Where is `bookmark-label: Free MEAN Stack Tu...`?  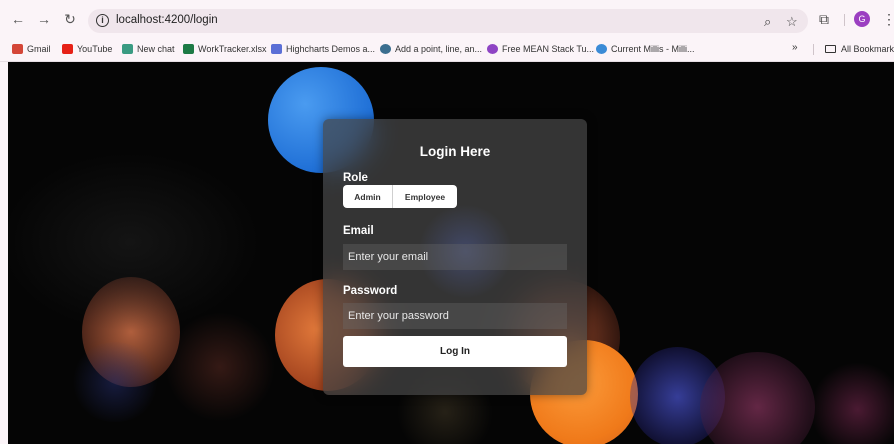 bookmark-label: Free MEAN Stack Tu... is located at coordinates (548, 49).